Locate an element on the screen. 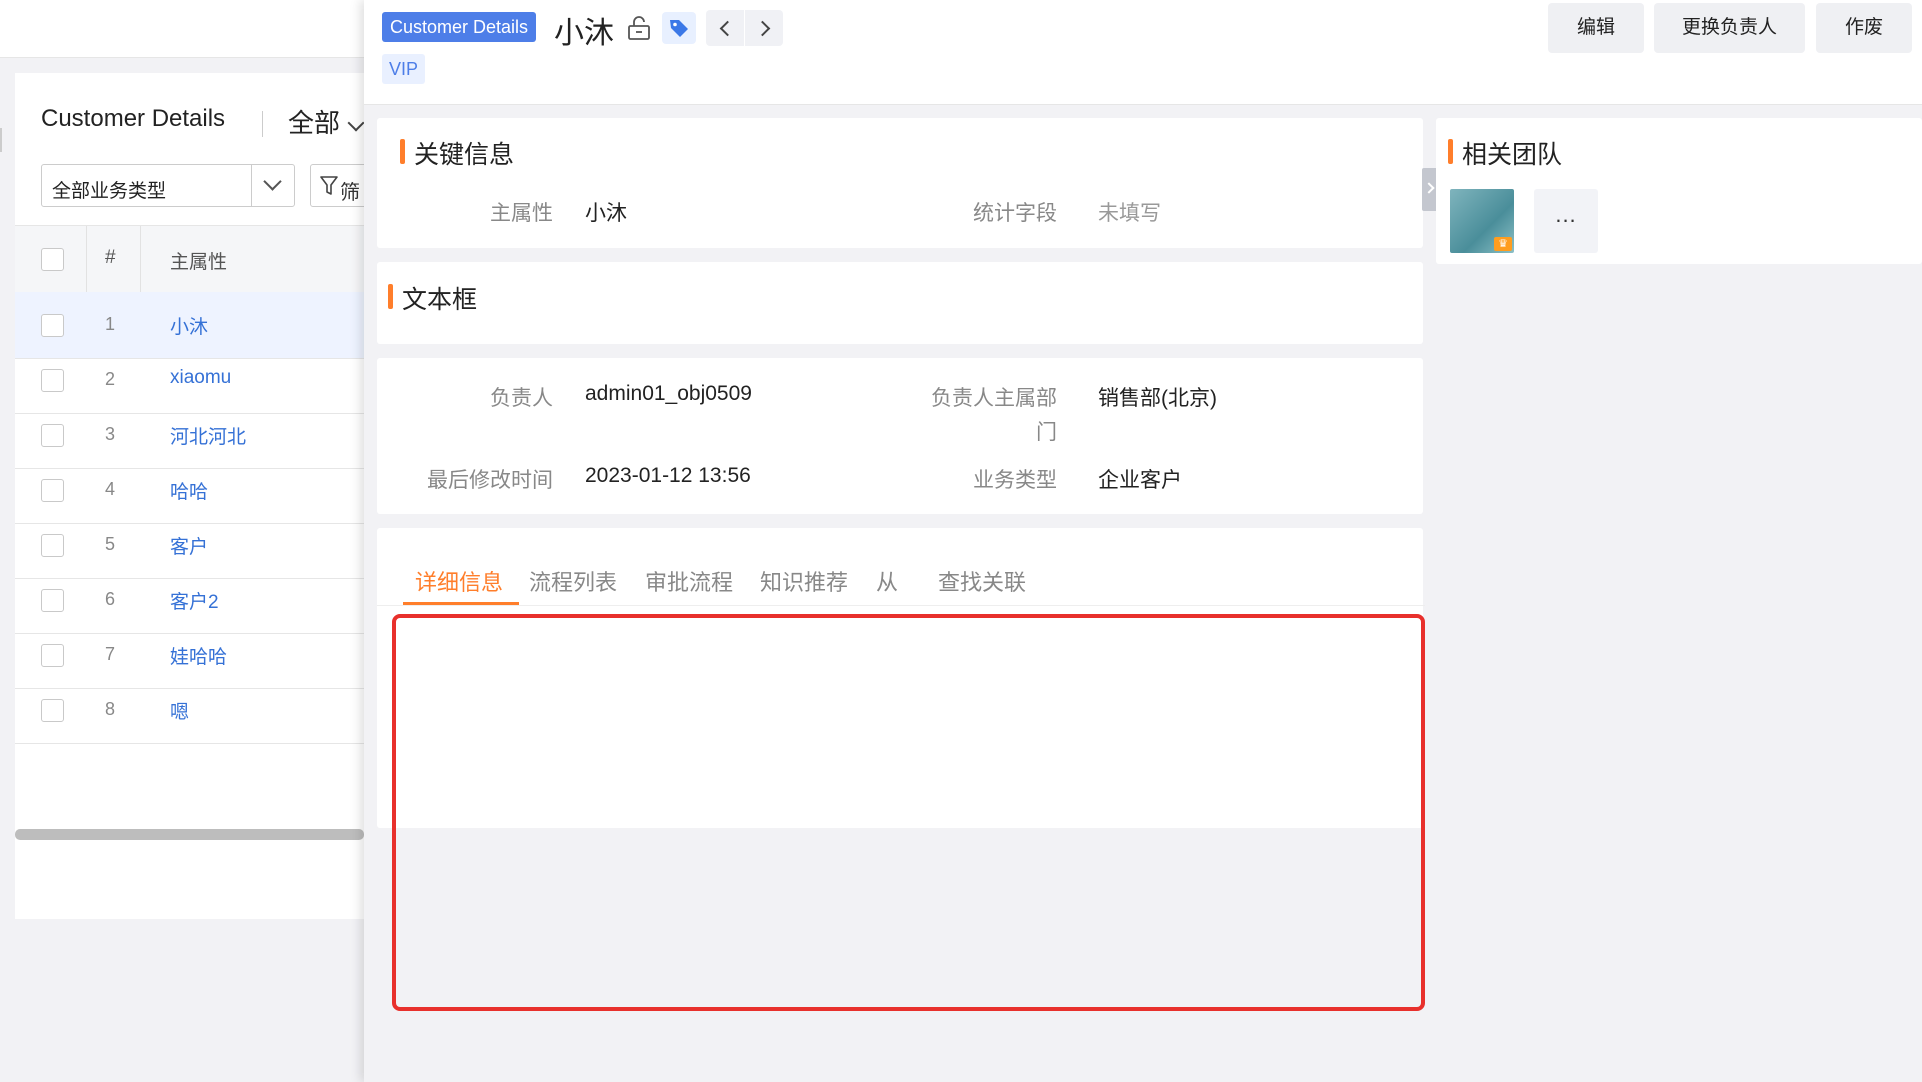  row-name-link: xiaomu is located at coordinates (200, 378).